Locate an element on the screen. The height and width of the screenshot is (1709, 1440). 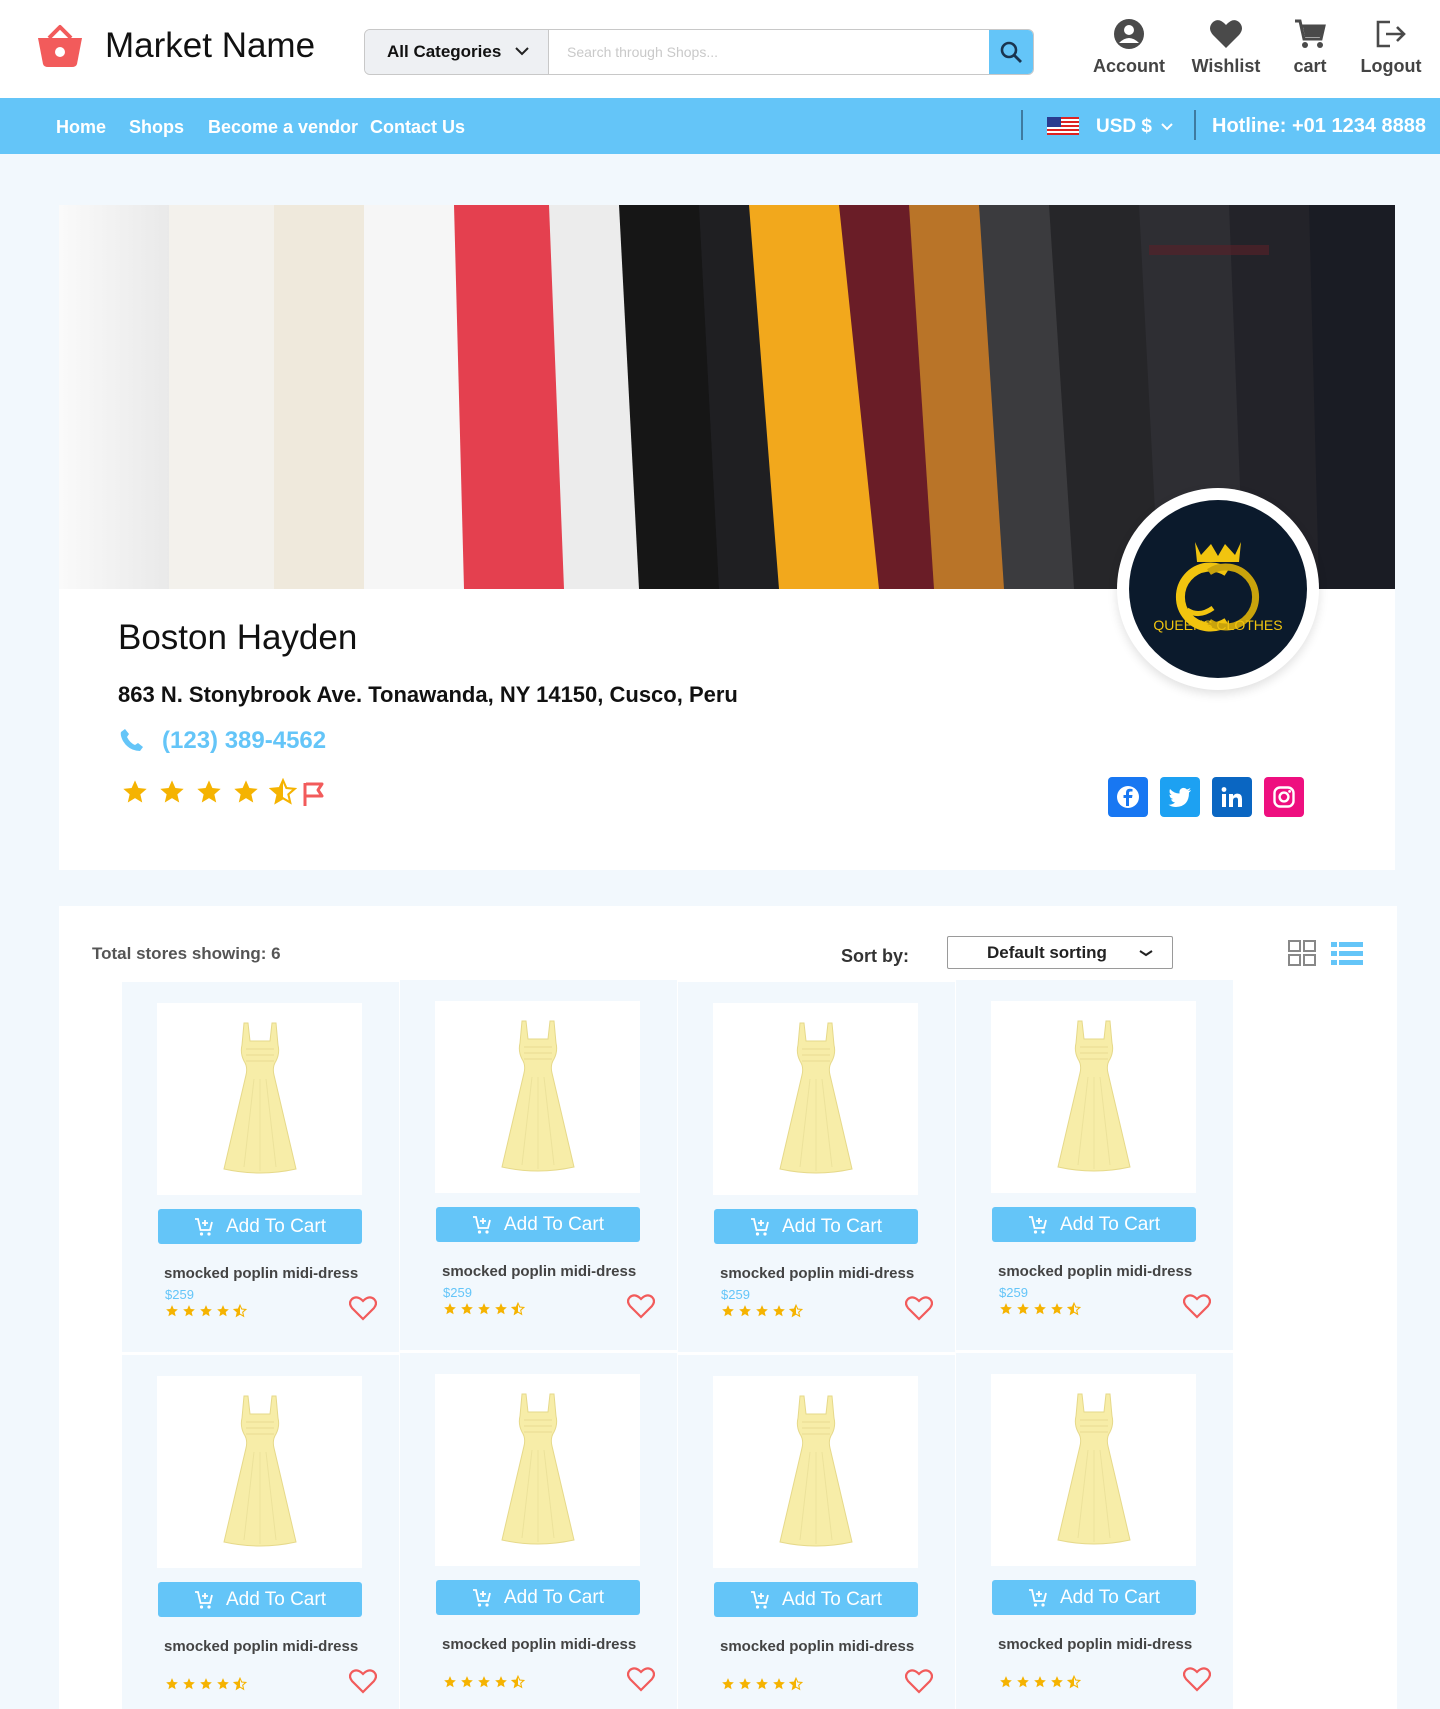
facebook-link is located at coordinates (1128, 797).